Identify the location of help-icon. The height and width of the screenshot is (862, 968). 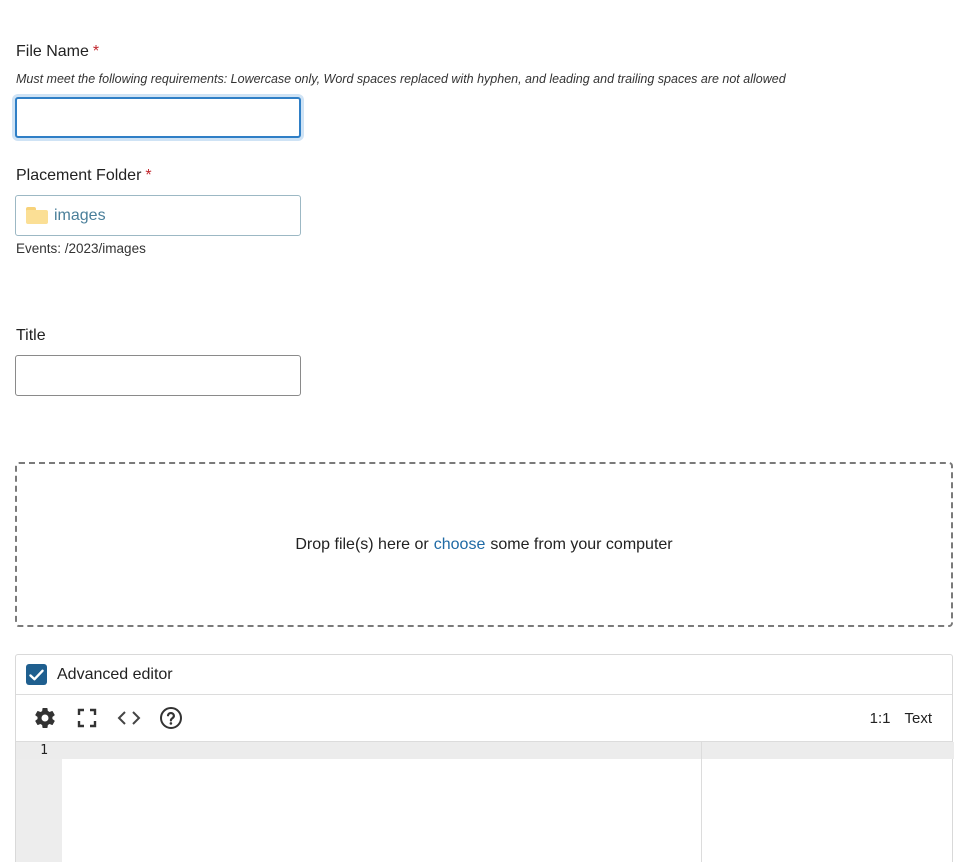
(171, 718).